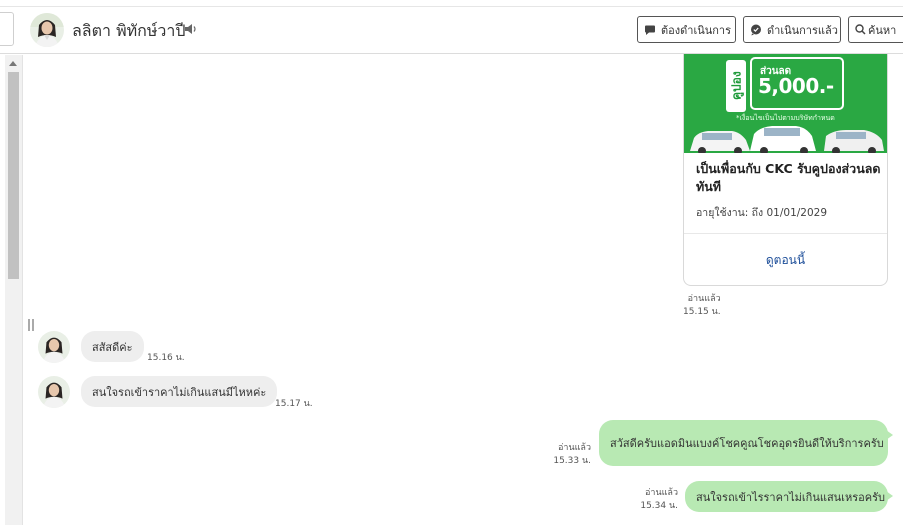 The width and height of the screenshot is (903, 525). What do you see at coordinates (13, 63) in the screenshot?
I see `scroll-up-arrow-icon` at bounding box center [13, 63].